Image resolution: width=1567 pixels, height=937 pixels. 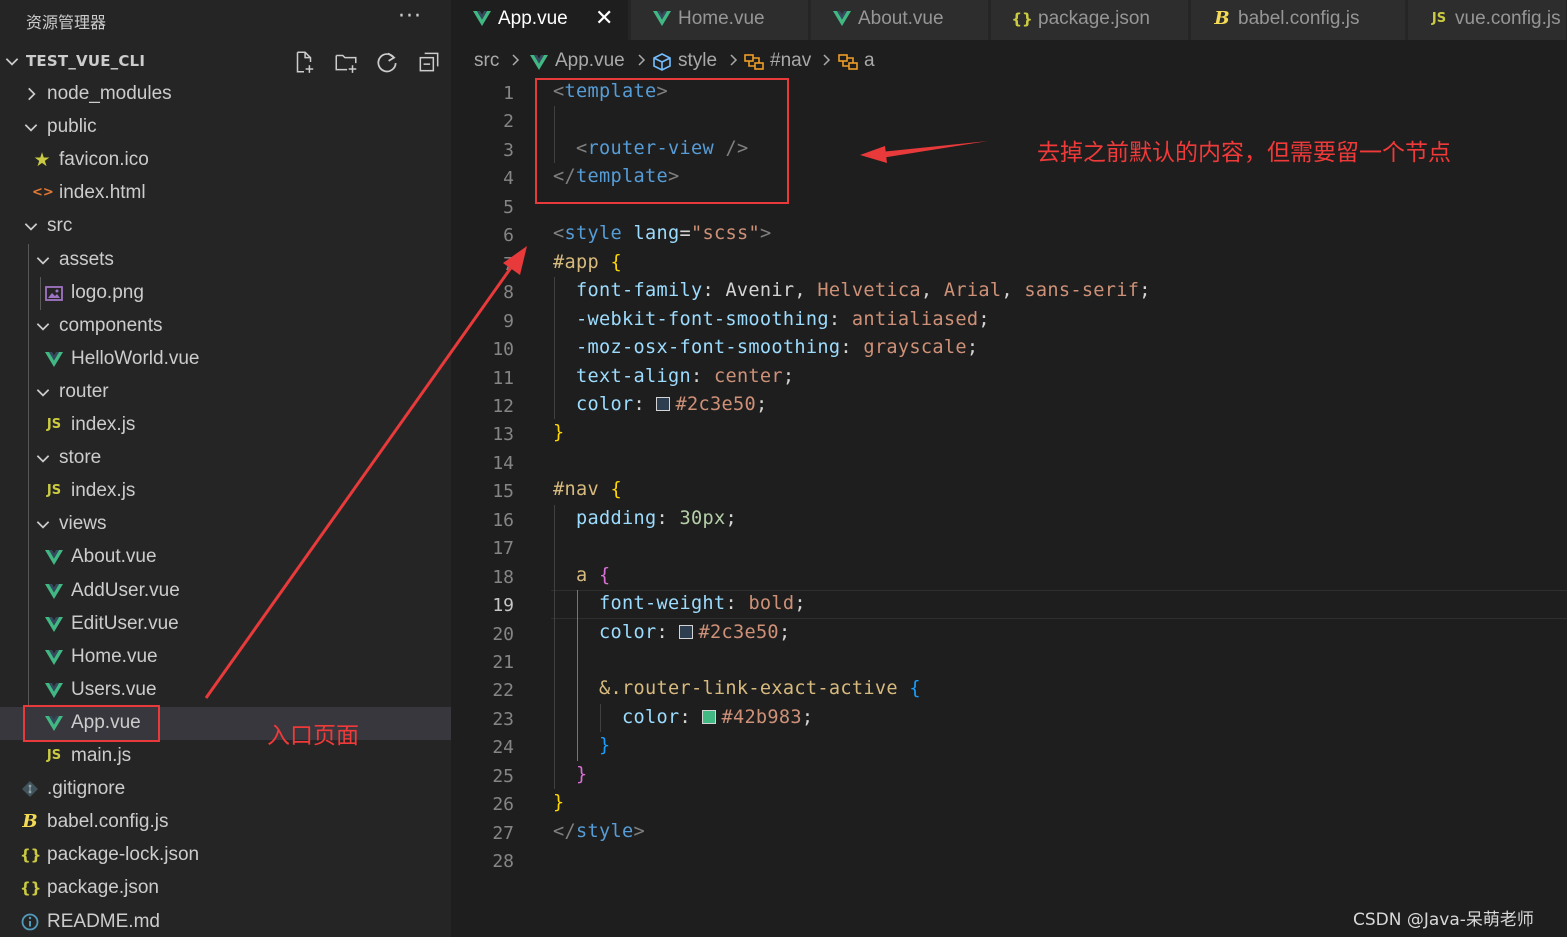 What do you see at coordinates (702, 518) in the screenshot?
I see `code-token: 30px` at bounding box center [702, 518].